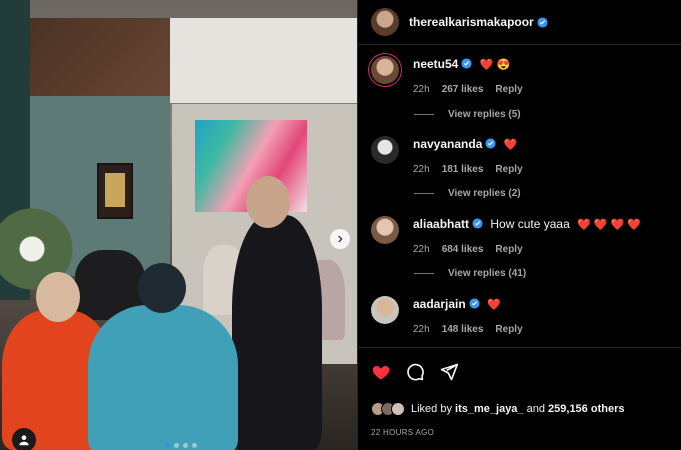 The width and height of the screenshot is (681, 450). I want to click on liker-avatar, so click(398, 409).